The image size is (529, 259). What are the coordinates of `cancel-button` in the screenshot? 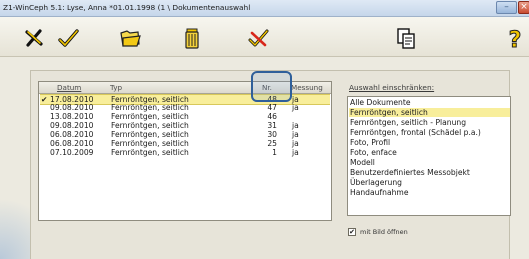 It's located at (34, 38).